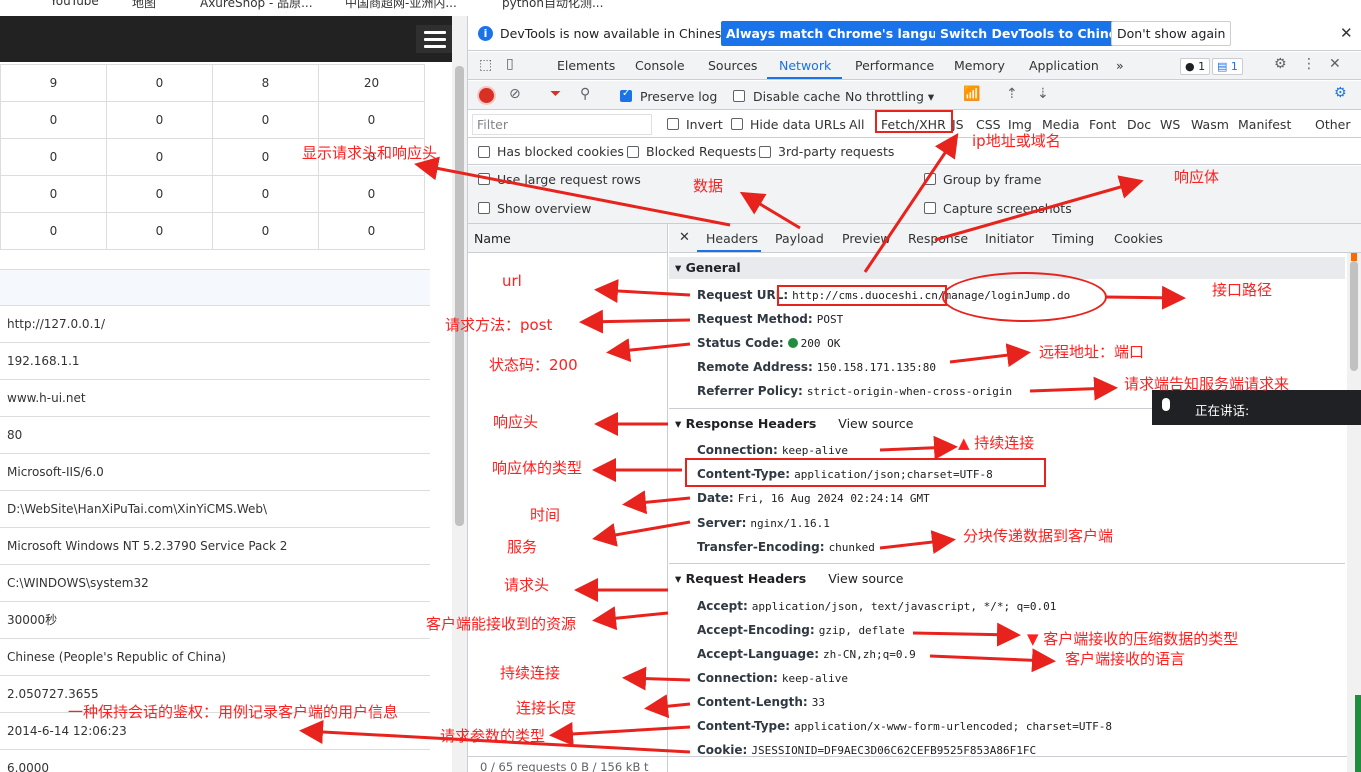 The height and width of the screenshot is (772, 1361). I want to click on filter-type-fetch-xhr: Fetch/XHR, so click(913, 124).